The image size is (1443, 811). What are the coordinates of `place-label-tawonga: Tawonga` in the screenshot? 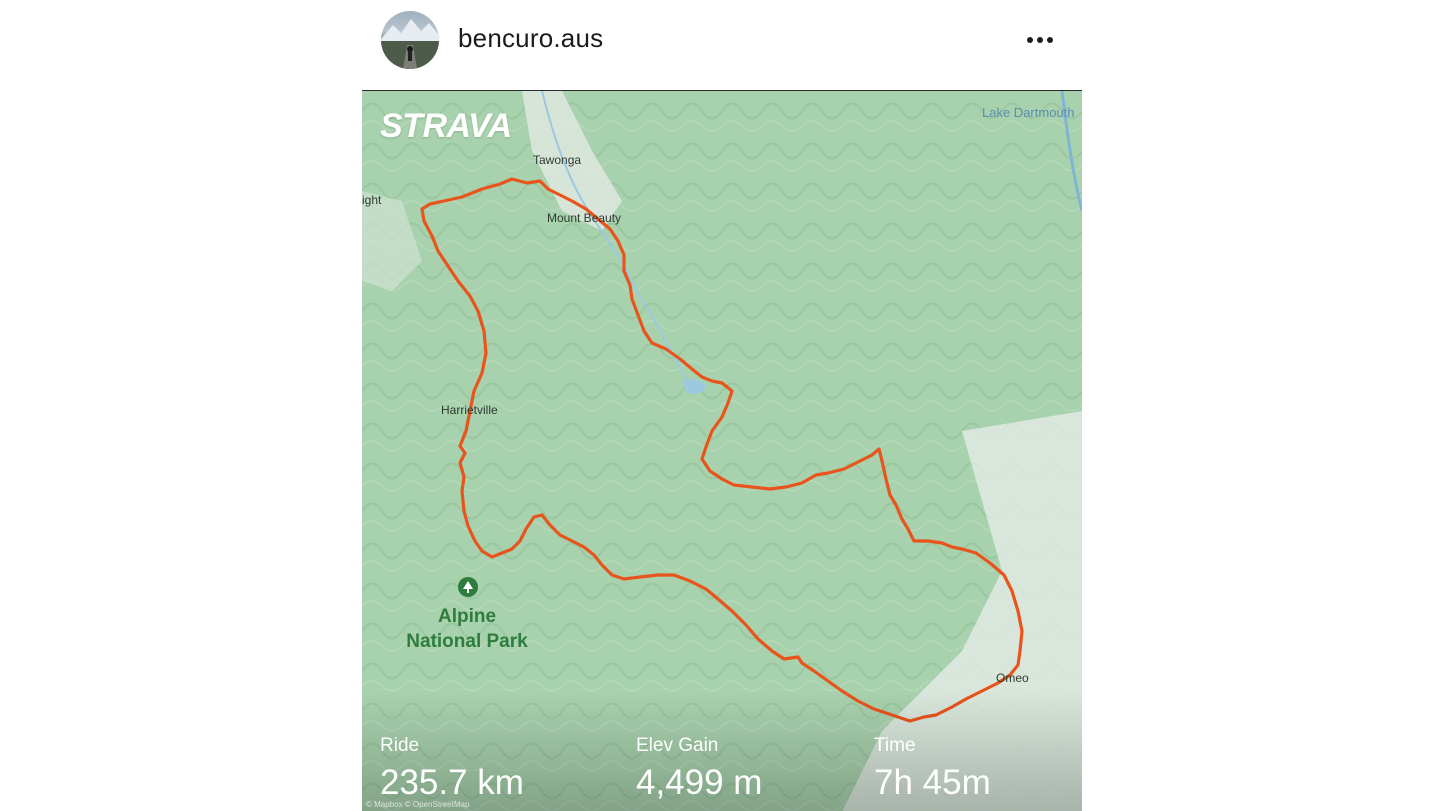 It's located at (557, 160).